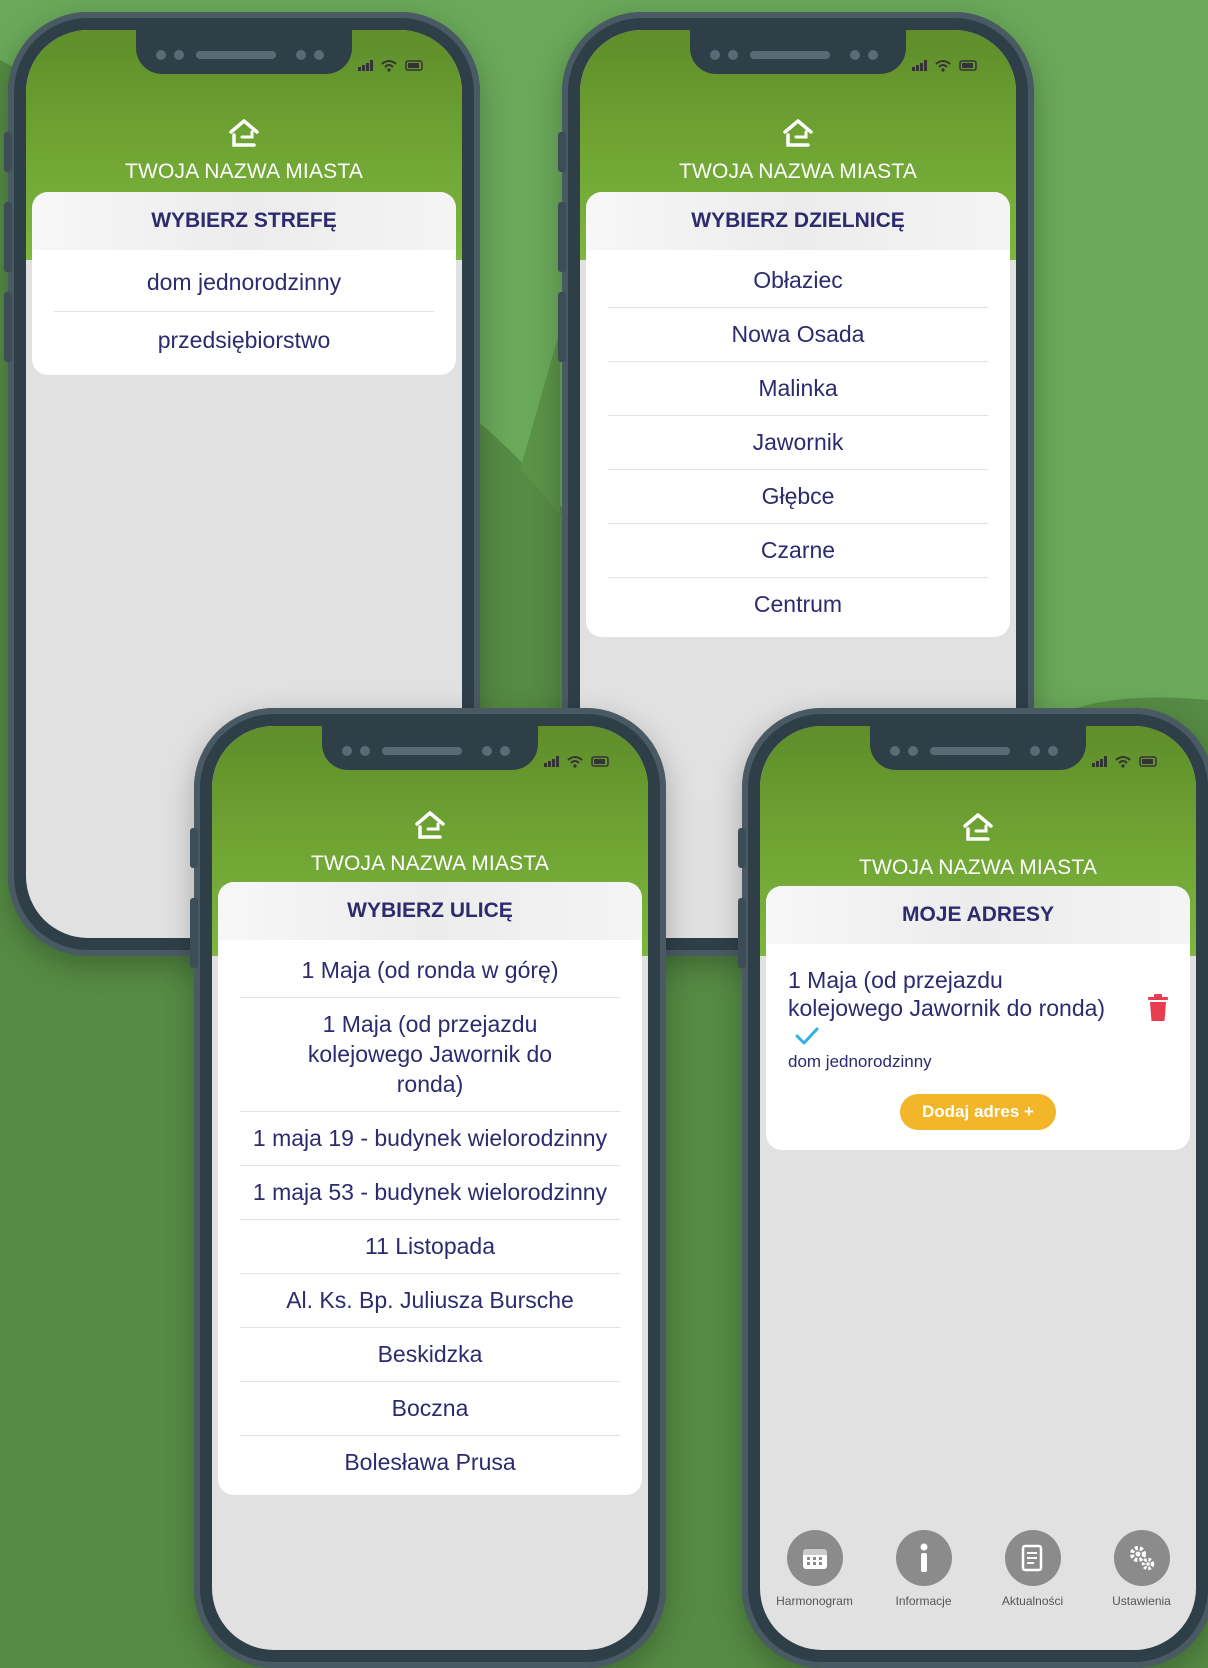 This screenshot has width=1208, height=1668. I want to click on address-zone: dom jednorodzinny, so click(860, 1061).